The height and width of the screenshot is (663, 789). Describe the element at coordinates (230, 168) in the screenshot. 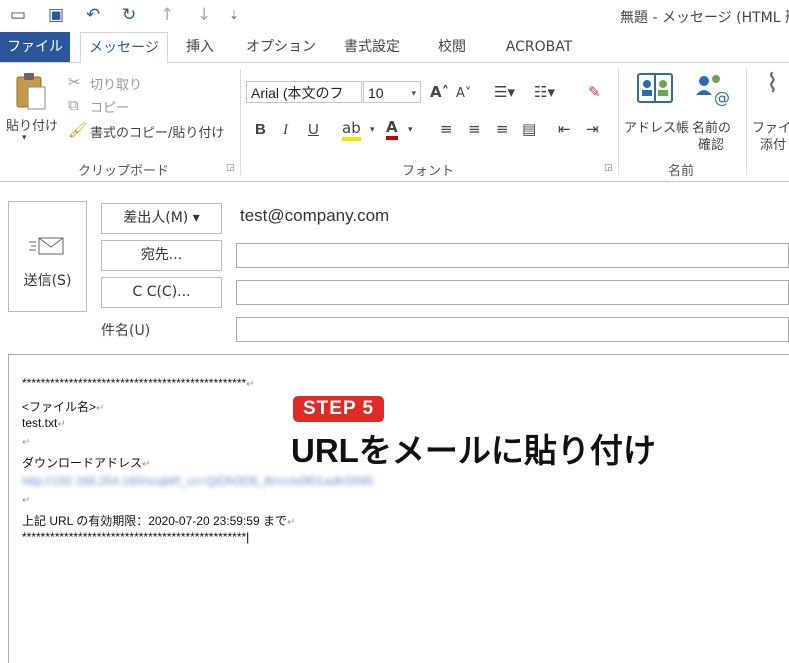

I see `clipboard-launcher-icon: ◲` at that location.